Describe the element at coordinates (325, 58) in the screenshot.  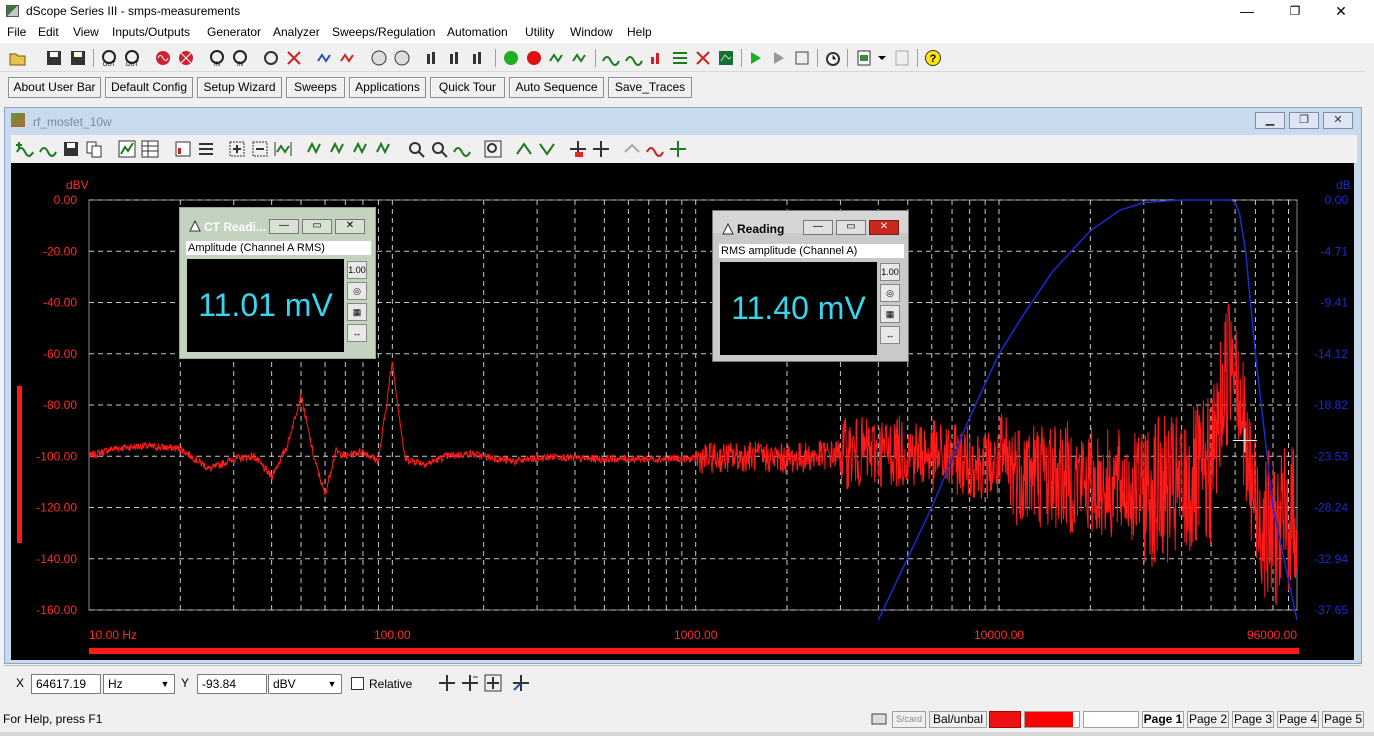
I see `sweep-icon` at that location.